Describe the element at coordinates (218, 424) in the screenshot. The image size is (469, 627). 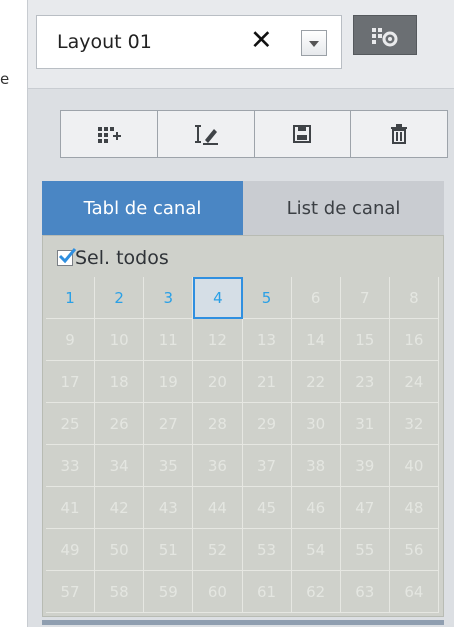
I see `channel-cell: 28` at that location.